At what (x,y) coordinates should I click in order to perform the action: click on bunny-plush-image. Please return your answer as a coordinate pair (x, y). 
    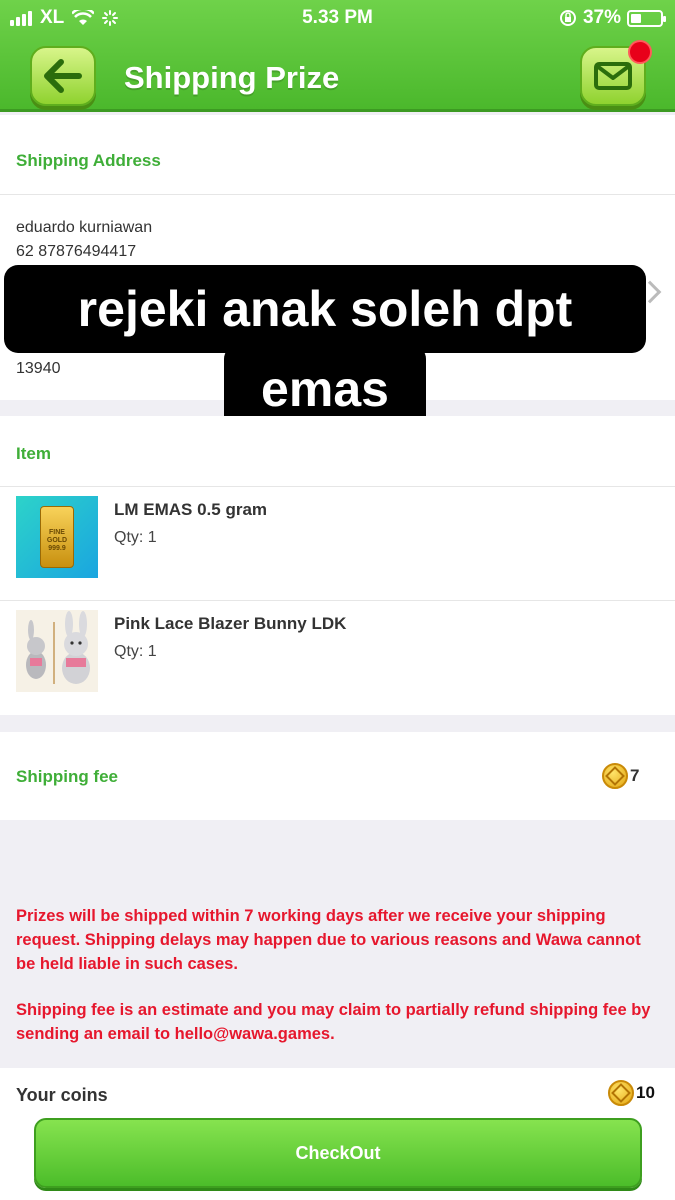
    Looking at the image, I should click on (58, 647).